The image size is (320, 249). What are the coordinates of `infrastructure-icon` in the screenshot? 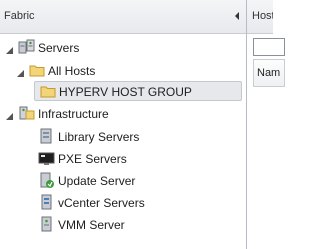 It's located at (26, 113).